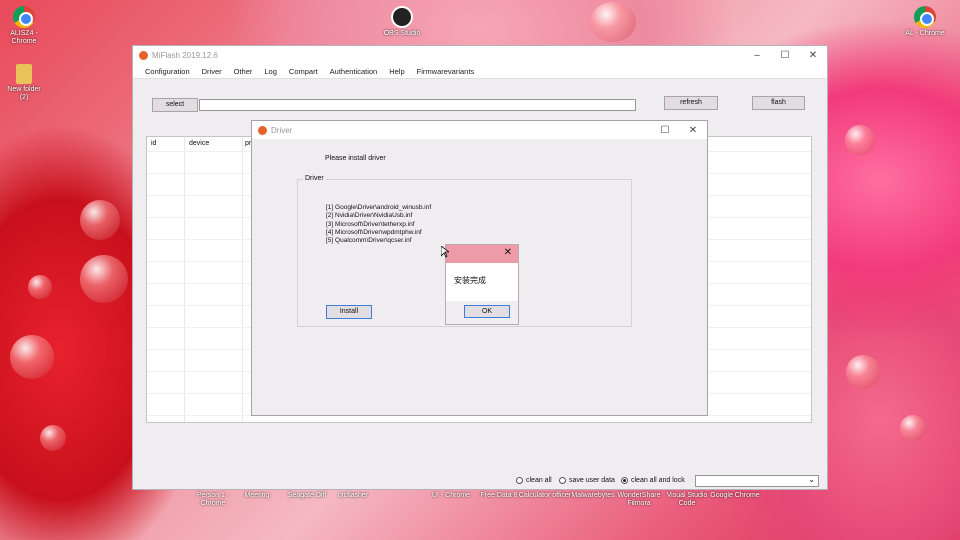 The height and width of the screenshot is (540, 960). Describe the element at coordinates (257, 496) in the screenshot. I see `desktop-shortcut: Meeting` at that location.